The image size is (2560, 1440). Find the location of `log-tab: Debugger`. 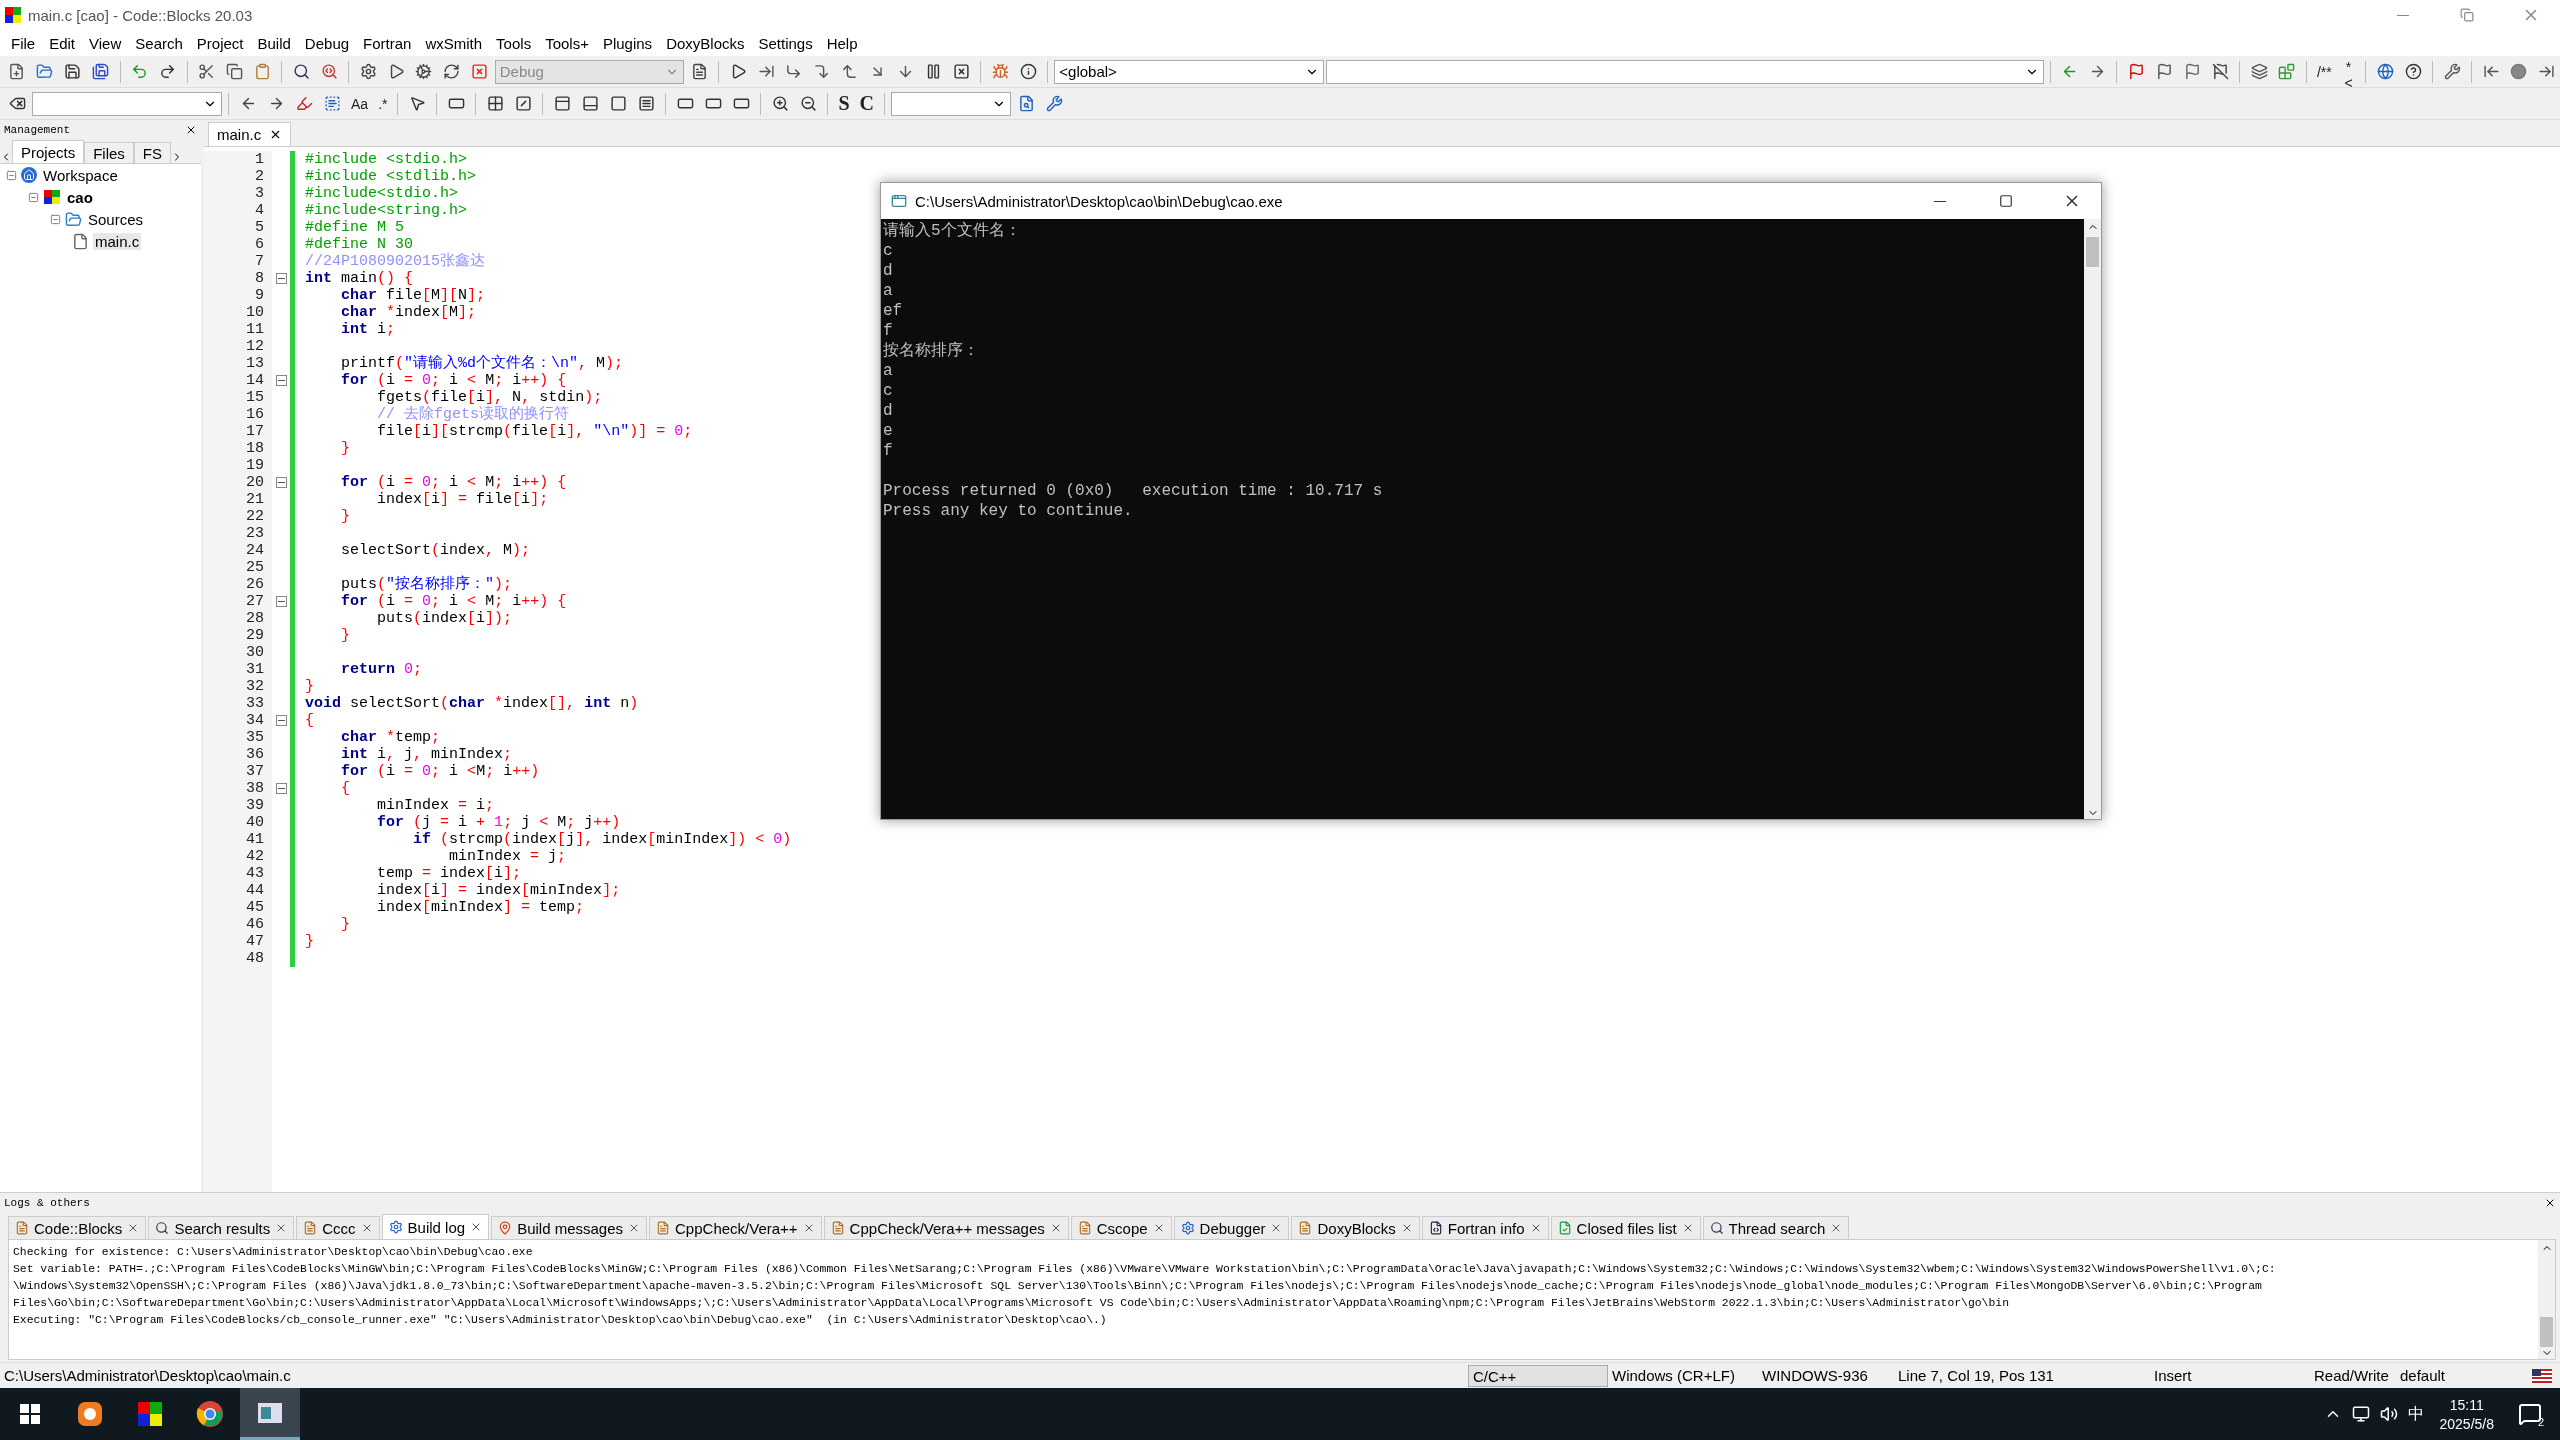

log-tab: Debugger is located at coordinates (1231, 1227).